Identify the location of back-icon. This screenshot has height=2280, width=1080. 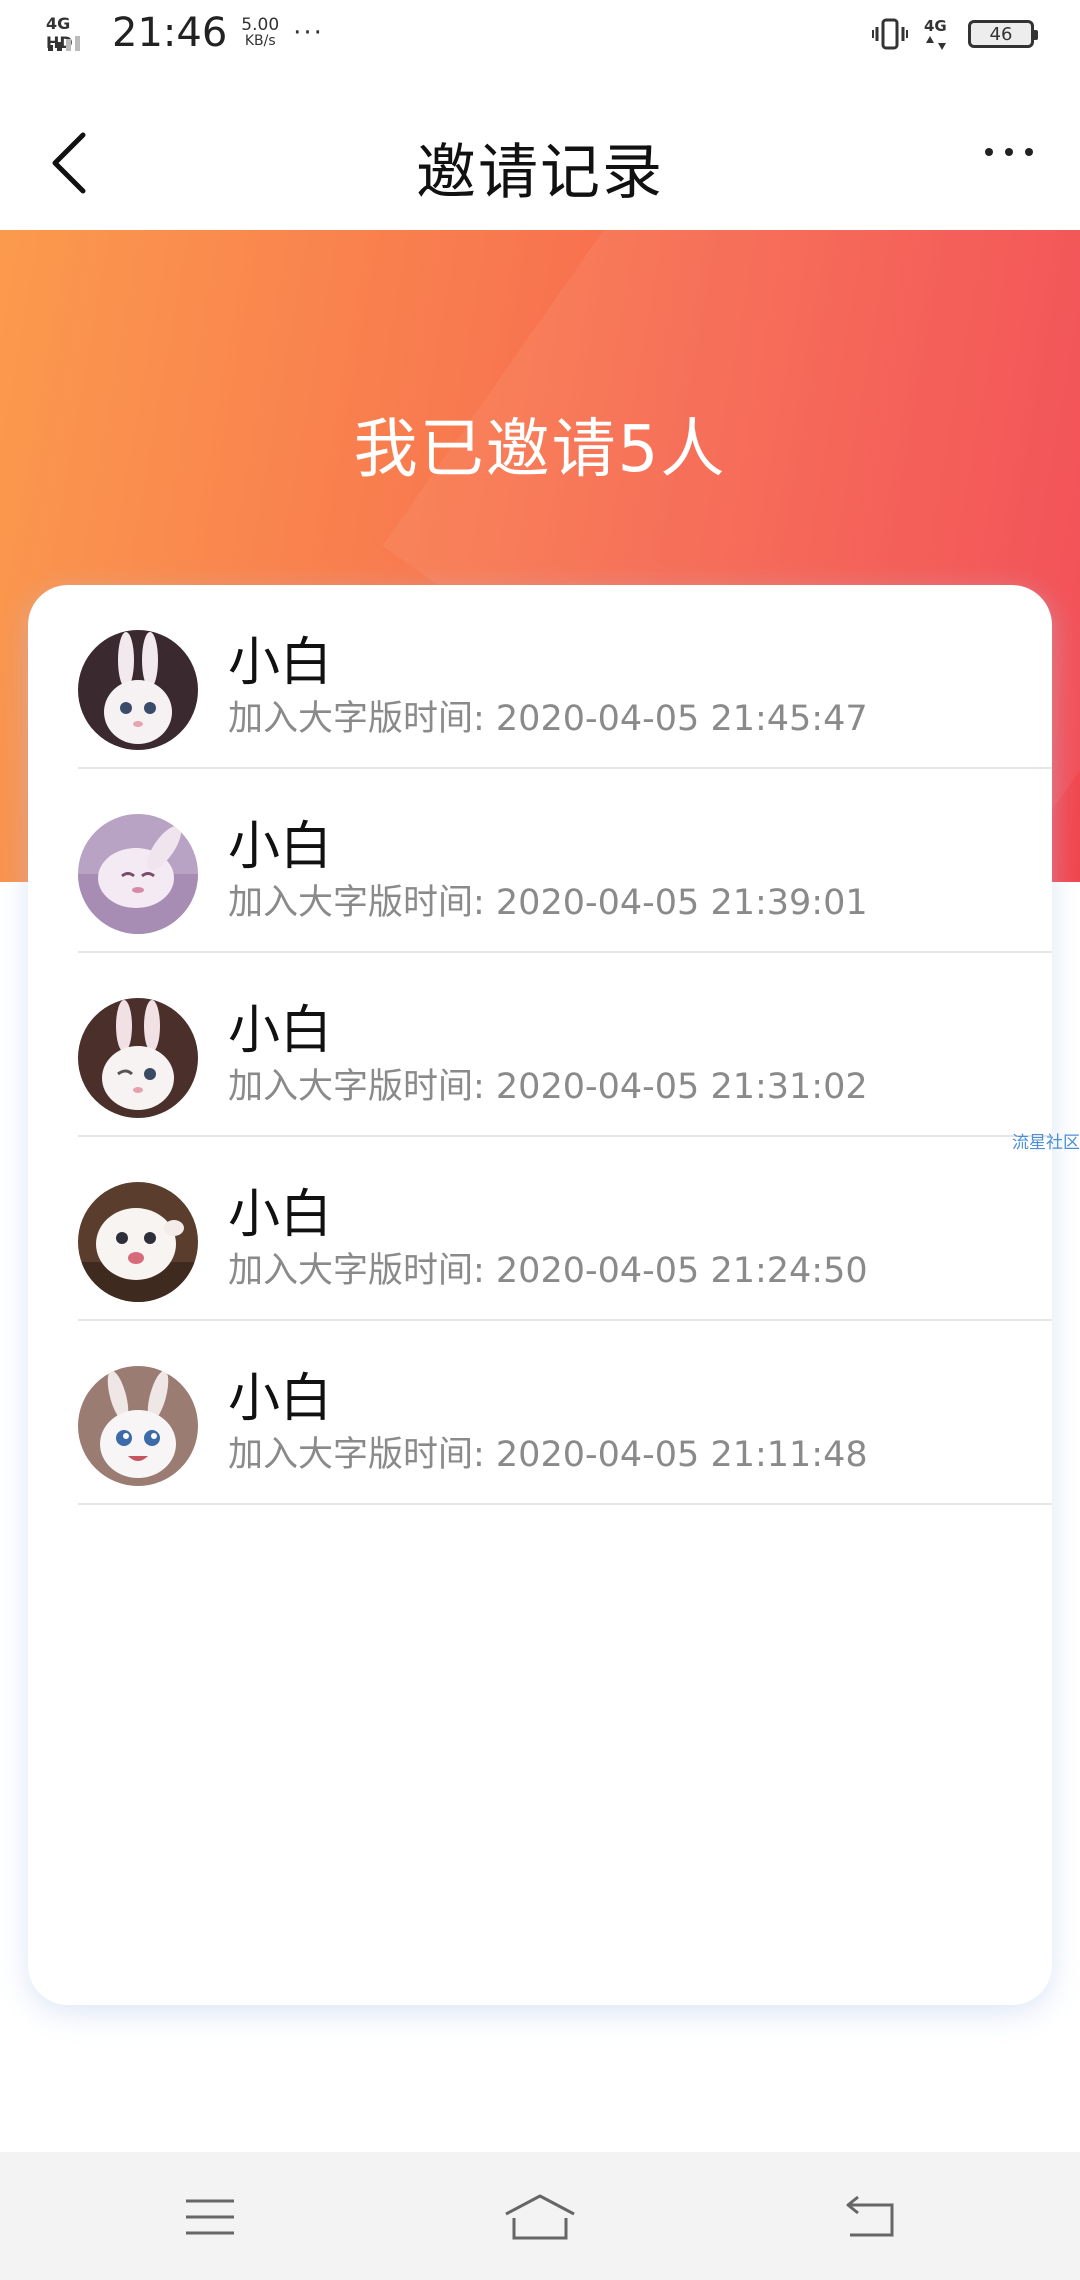
(870, 2216).